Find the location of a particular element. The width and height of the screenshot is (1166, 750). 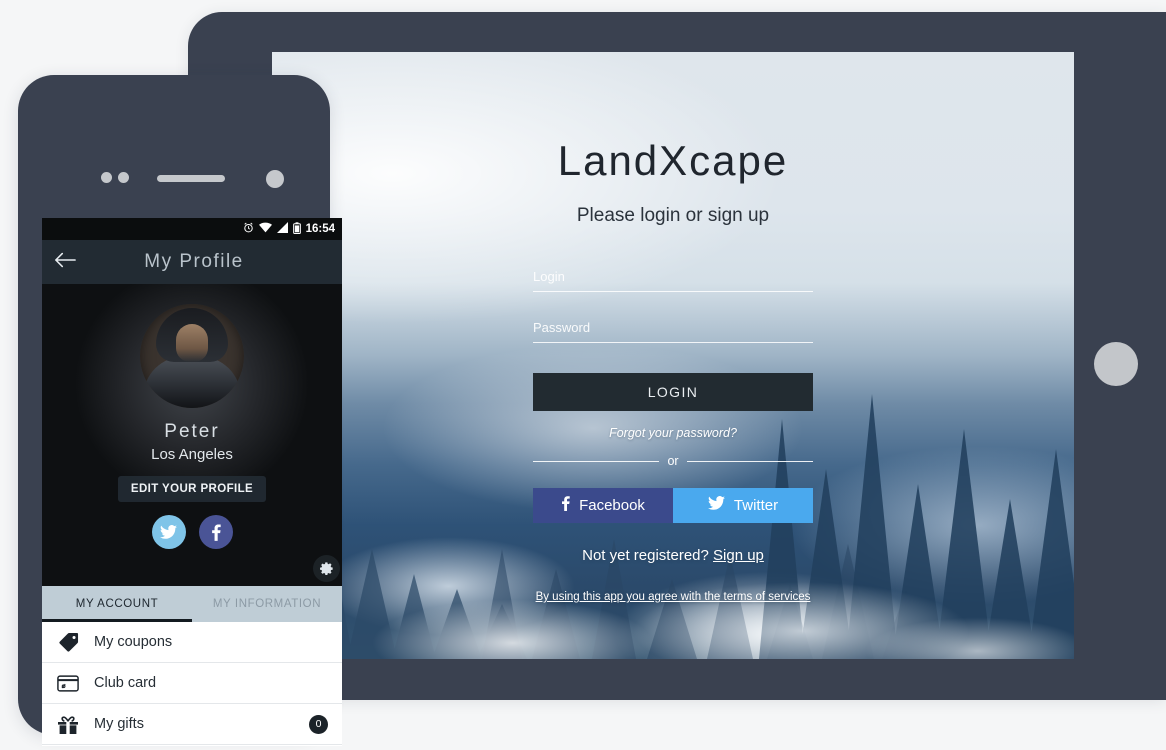

account-list: My coupons Club card My gifts 0 is located at coordinates (192, 683).